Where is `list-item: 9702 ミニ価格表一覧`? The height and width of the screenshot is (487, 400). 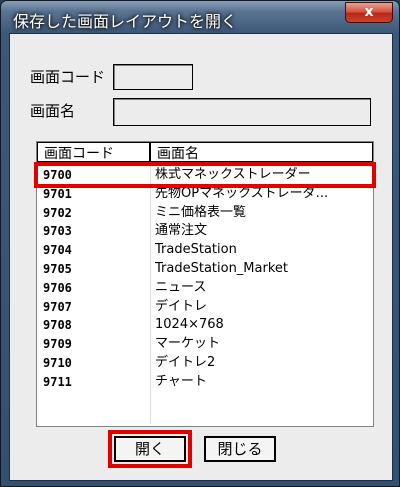 list-item: 9702 ミニ価格表一覧 is located at coordinates (205, 213).